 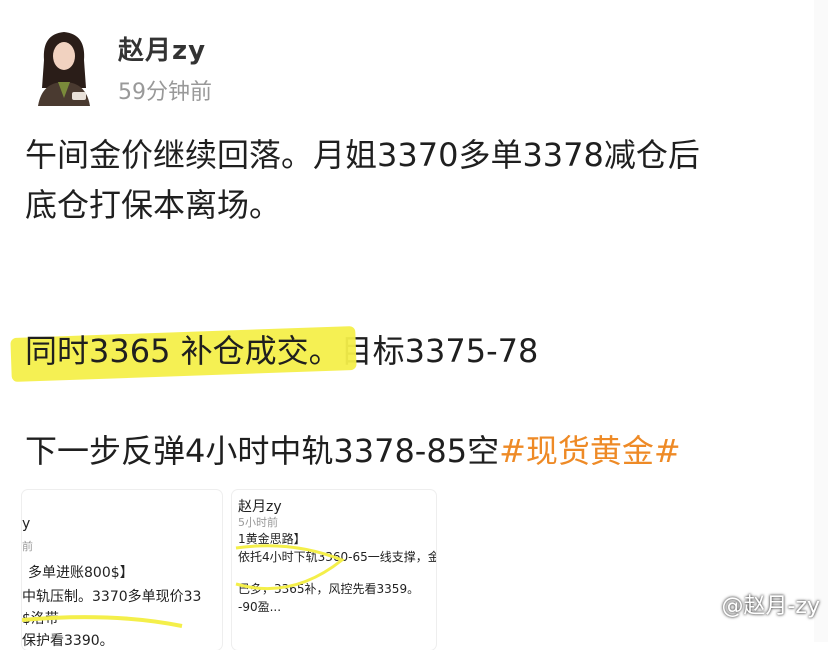 I want to click on target-text: 目标3375-78, so click(x=439, y=351).